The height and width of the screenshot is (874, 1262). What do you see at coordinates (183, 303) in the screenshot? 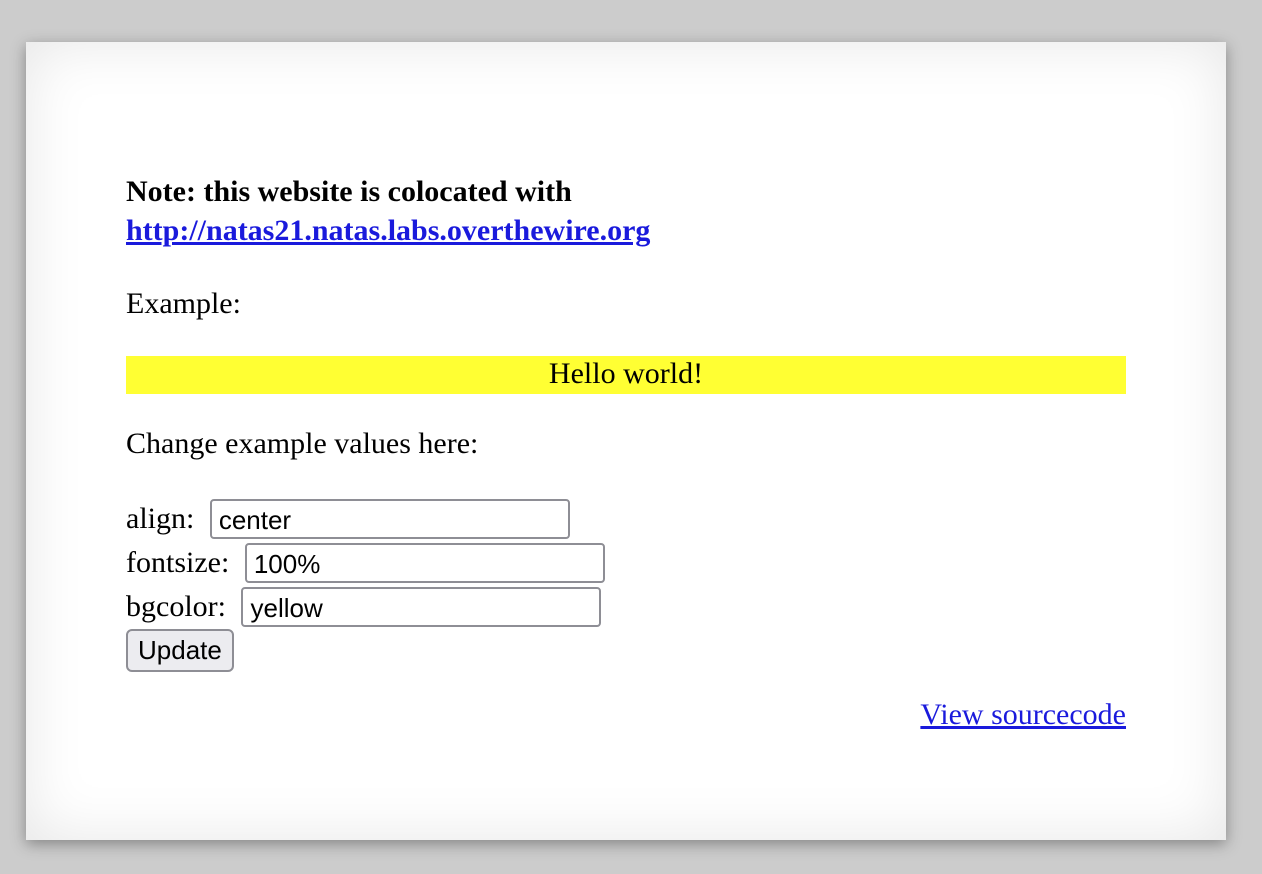
I see `example-label: Example:` at bounding box center [183, 303].